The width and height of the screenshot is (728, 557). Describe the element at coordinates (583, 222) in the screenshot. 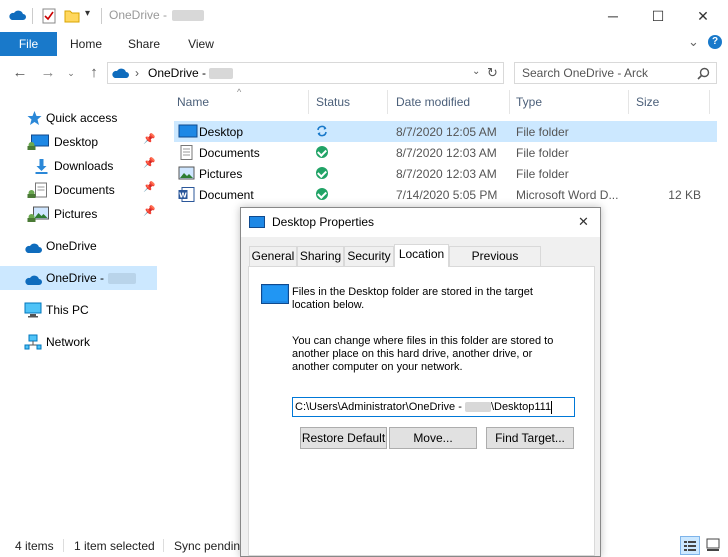

I see `dialog-close-button: ✕` at that location.